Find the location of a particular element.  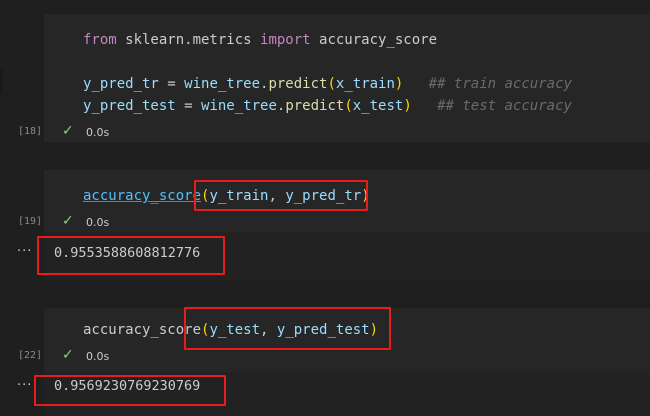

code-token: ## train accuracy is located at coordinates (487, 84).